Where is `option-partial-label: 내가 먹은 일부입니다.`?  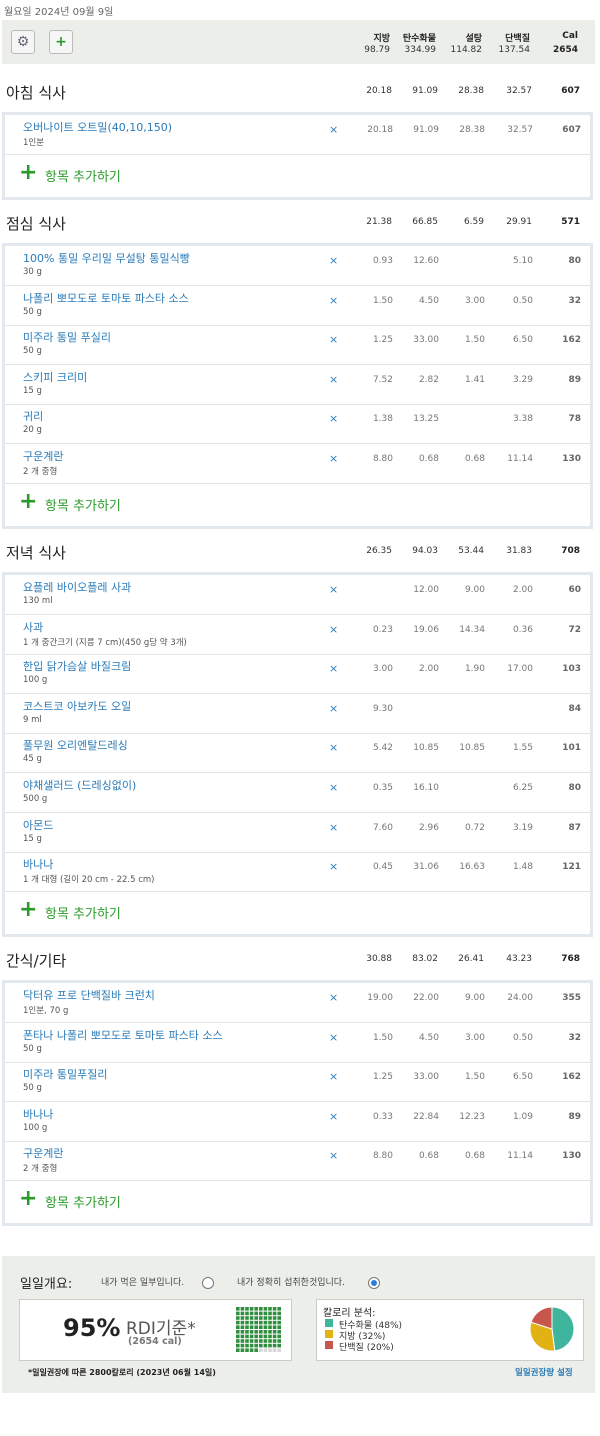
option-partial-label: 내가 먹은 일부입니다. is located at coordinates (143, 1283).